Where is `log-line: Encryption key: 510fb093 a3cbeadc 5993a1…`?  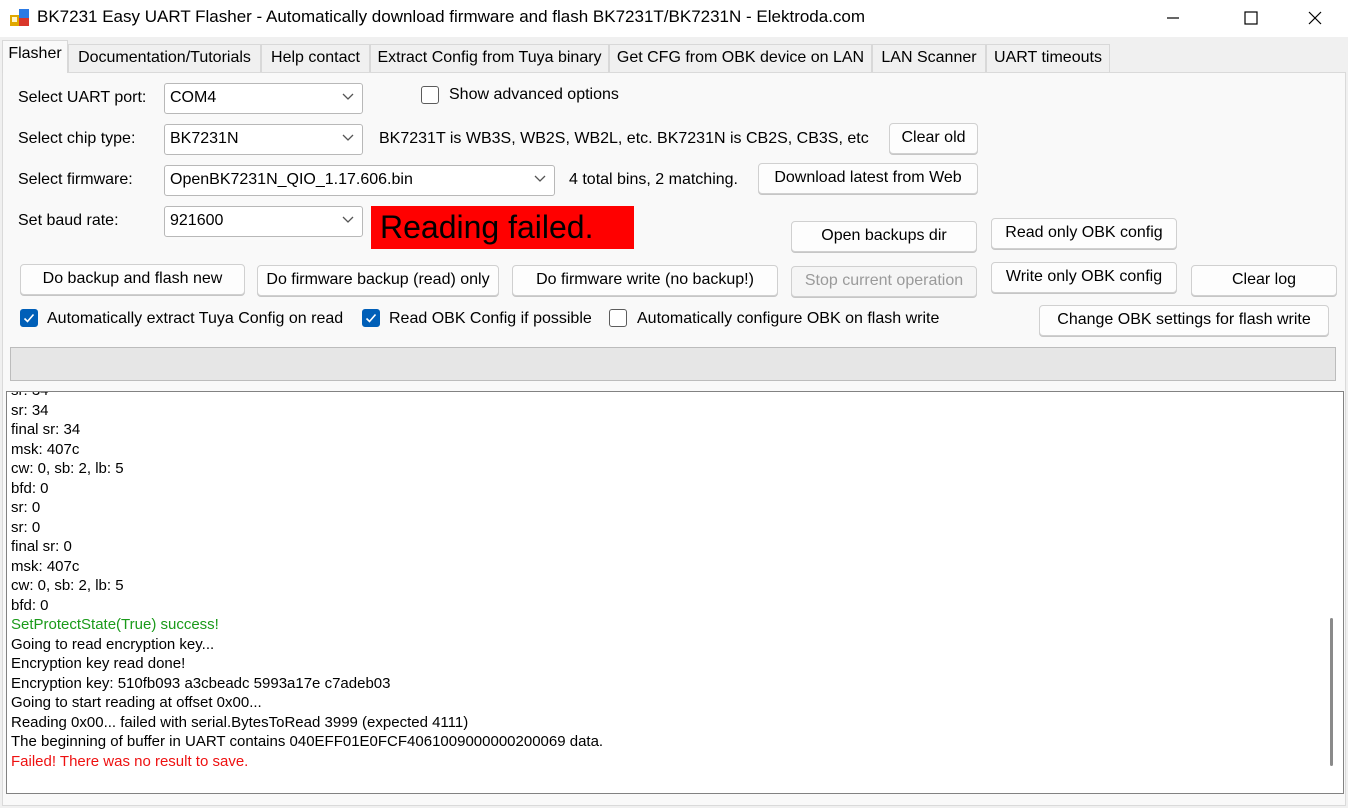 log-line: Encryption key: 510fb093 a3cbeadc 5993a1… is located at coordinates (201, 683).